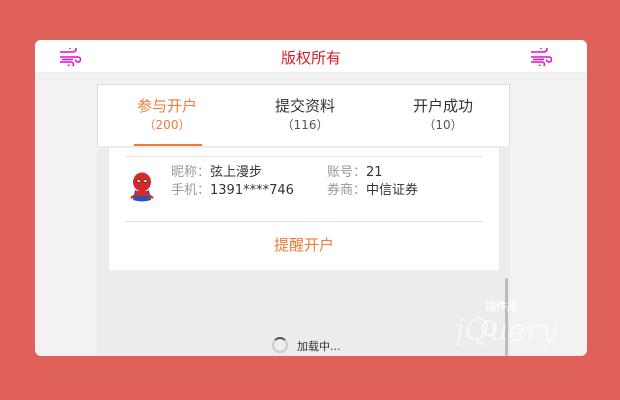 This screenshot has height=400, width=620. What do you see at coordinates (252, 190) in the screenshot?
I see `phone-value: 1391****746` at bounding box center [252, 190].